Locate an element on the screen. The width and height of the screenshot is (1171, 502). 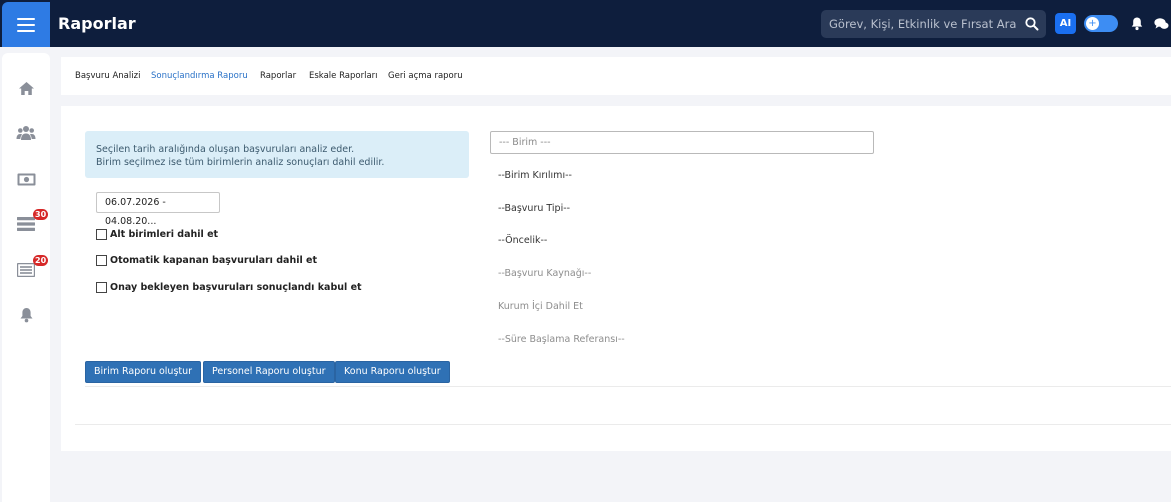
news-count-badge: 20 is located at coordinates (41, 260).